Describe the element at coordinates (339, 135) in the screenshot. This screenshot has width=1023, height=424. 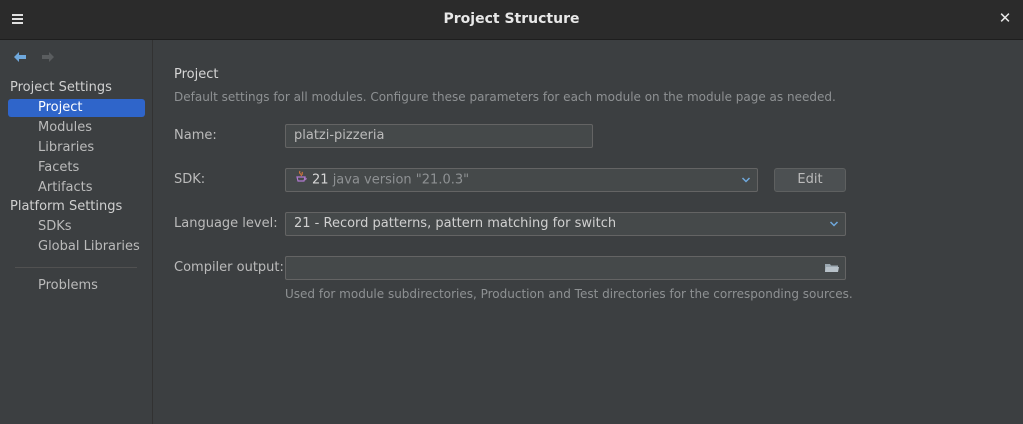
I see `project-name-value: platzi-pizzeria` at that location.